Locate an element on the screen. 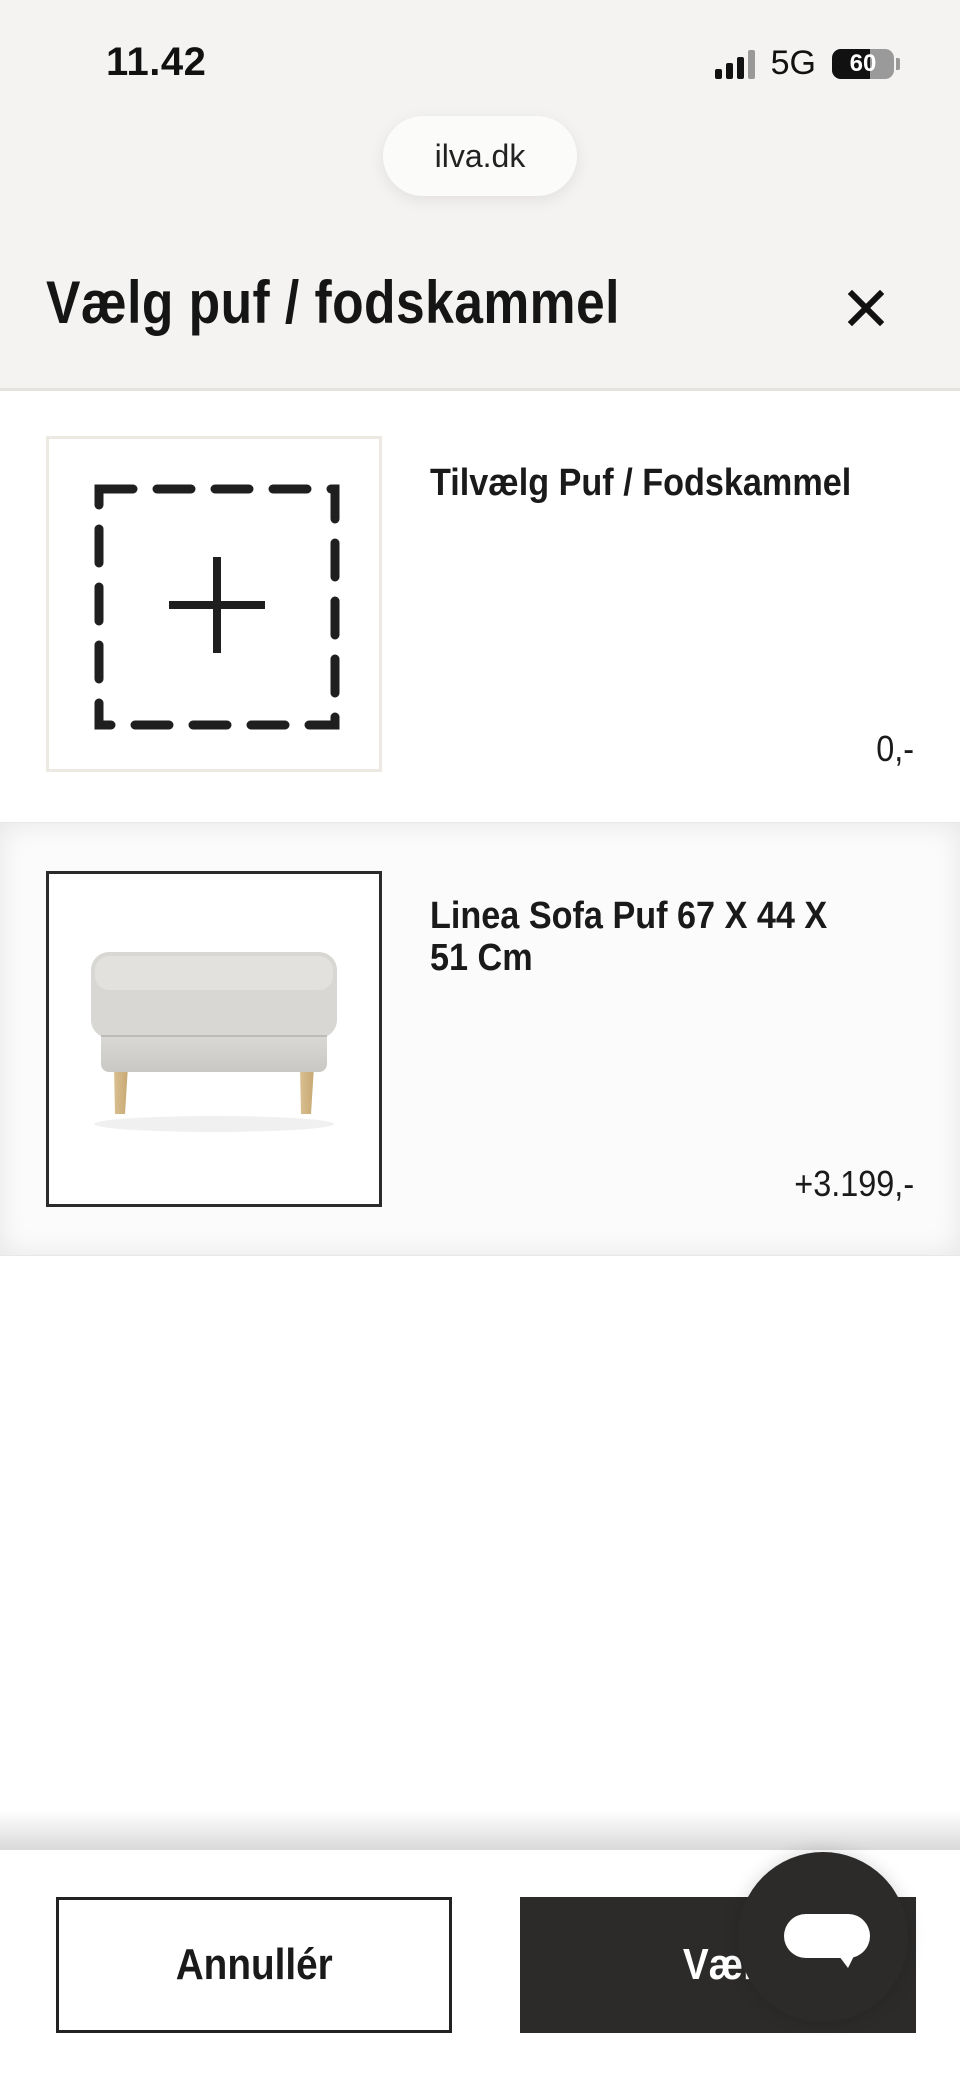 This screenshot has width=960, height=2078. cancel-label: Annullér is located at coordinates (254, 1964).